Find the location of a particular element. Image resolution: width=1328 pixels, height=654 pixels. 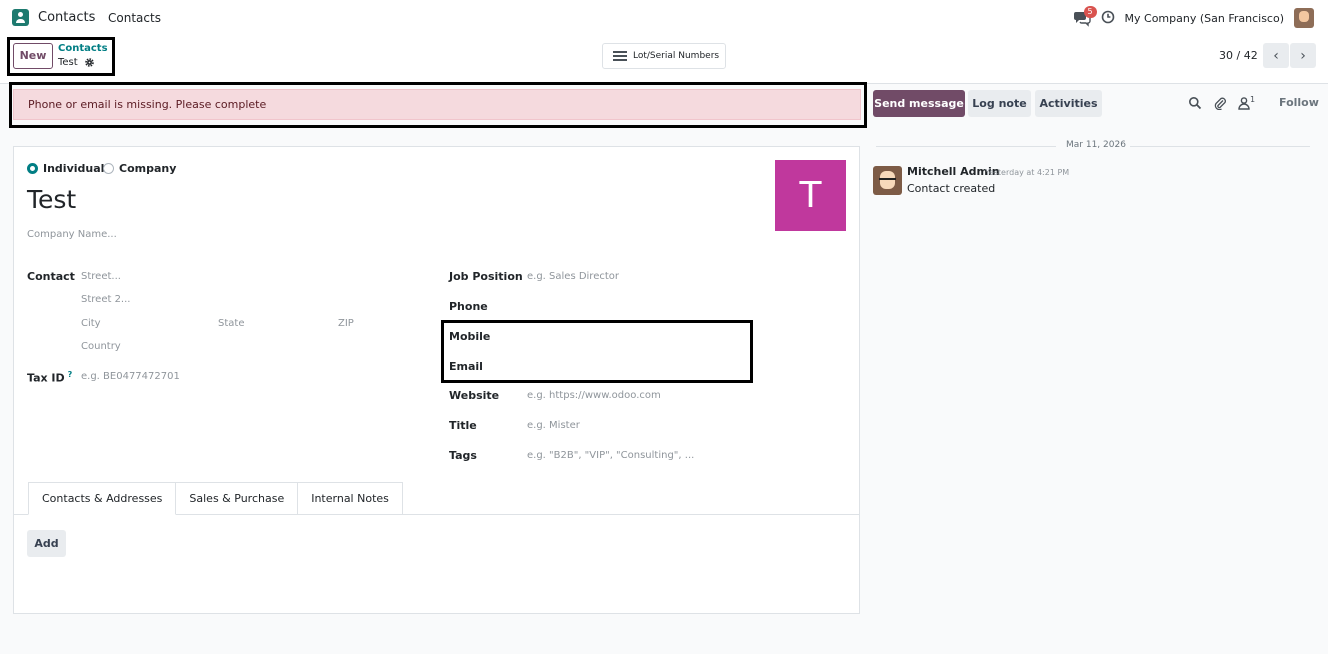

date-separator: Mar 11, 2026 is located at coordinates (1096, 145).